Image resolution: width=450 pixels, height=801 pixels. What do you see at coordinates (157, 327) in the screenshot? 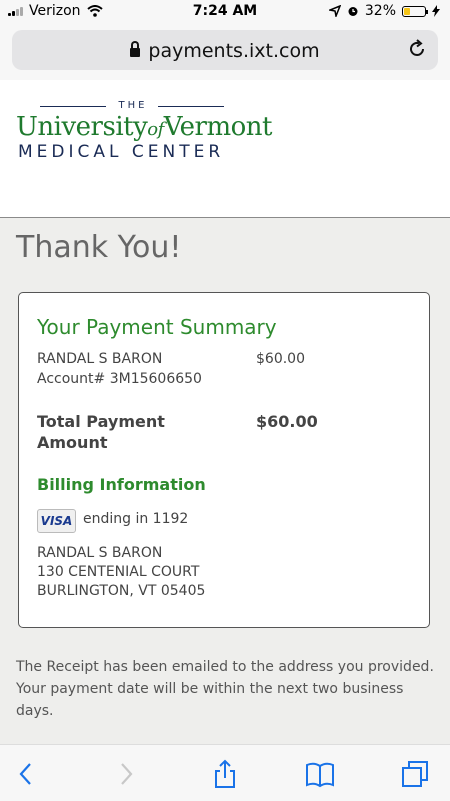
I see `summary-heading: Your Payment Summary` at bounding box center [157, 327].